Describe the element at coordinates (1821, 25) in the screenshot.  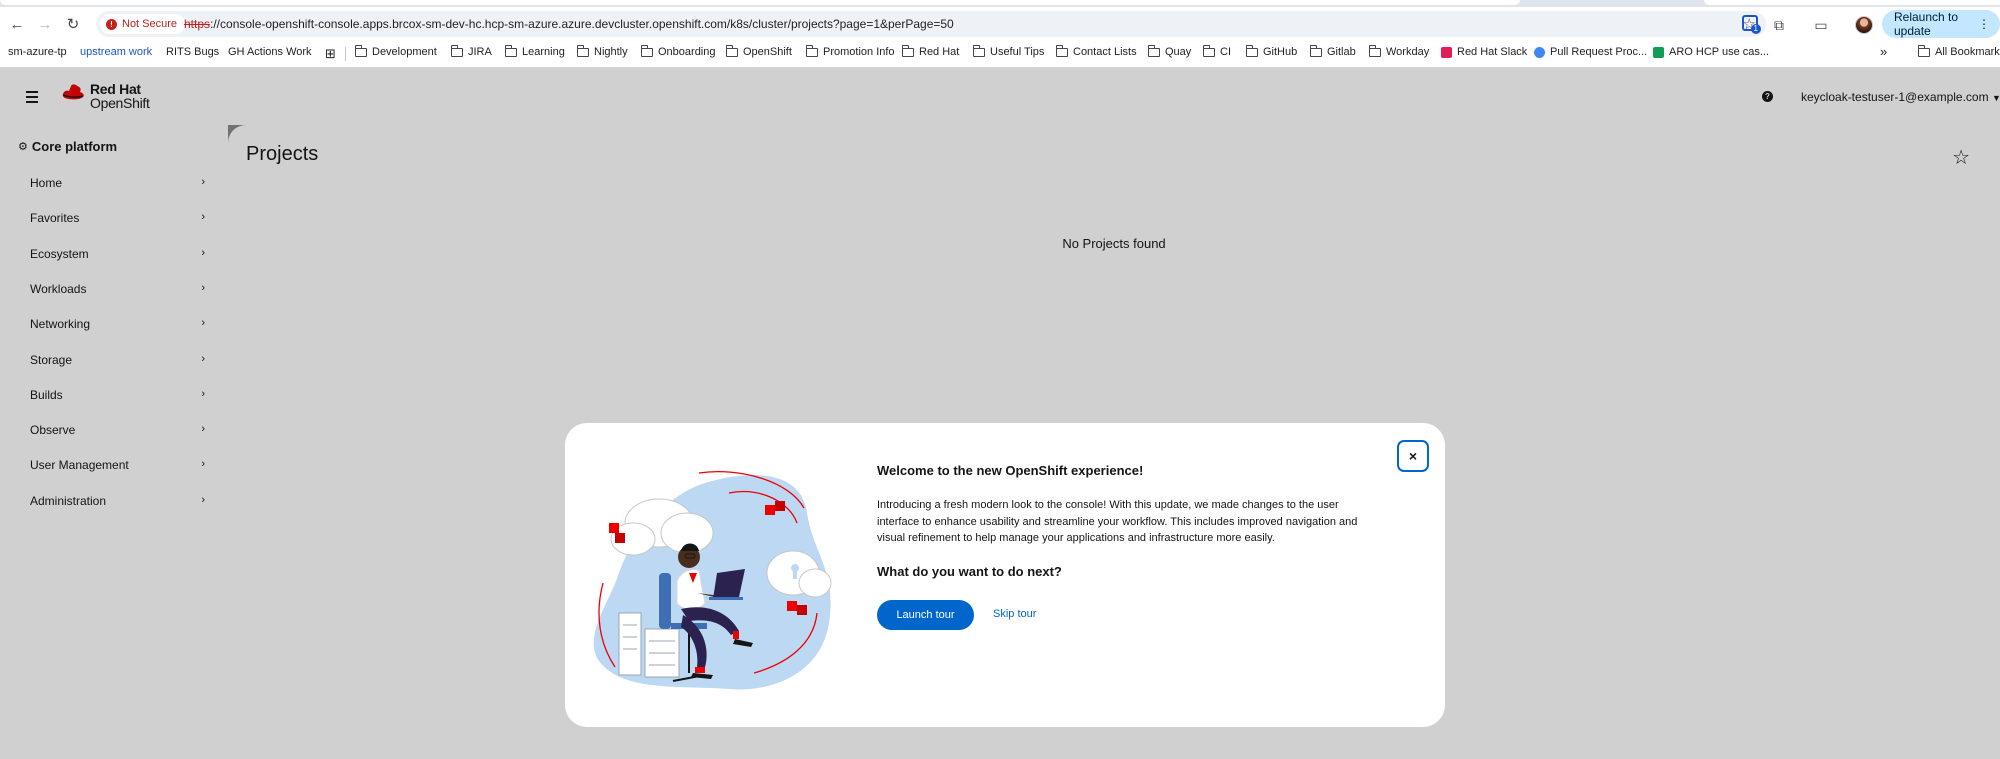
I see `tab-search-icon: ▭` at that location.